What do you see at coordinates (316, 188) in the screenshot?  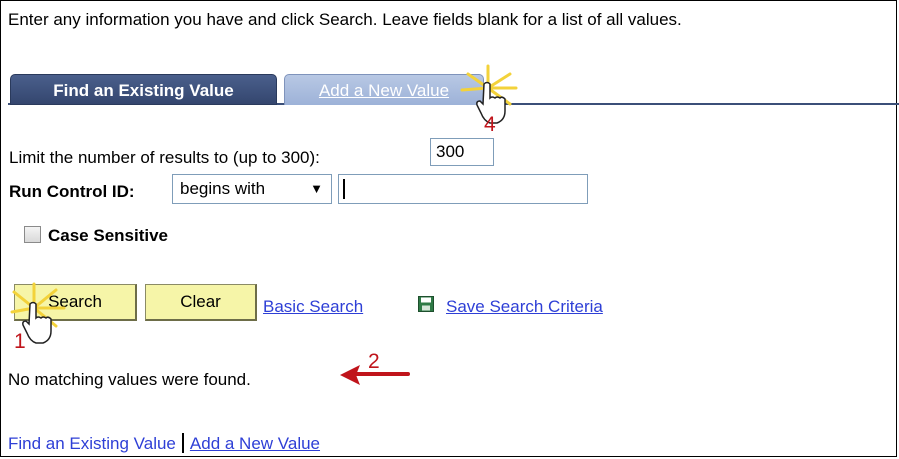 I see `chevron-down-icon: ▼` at bounding box center [316, 188].